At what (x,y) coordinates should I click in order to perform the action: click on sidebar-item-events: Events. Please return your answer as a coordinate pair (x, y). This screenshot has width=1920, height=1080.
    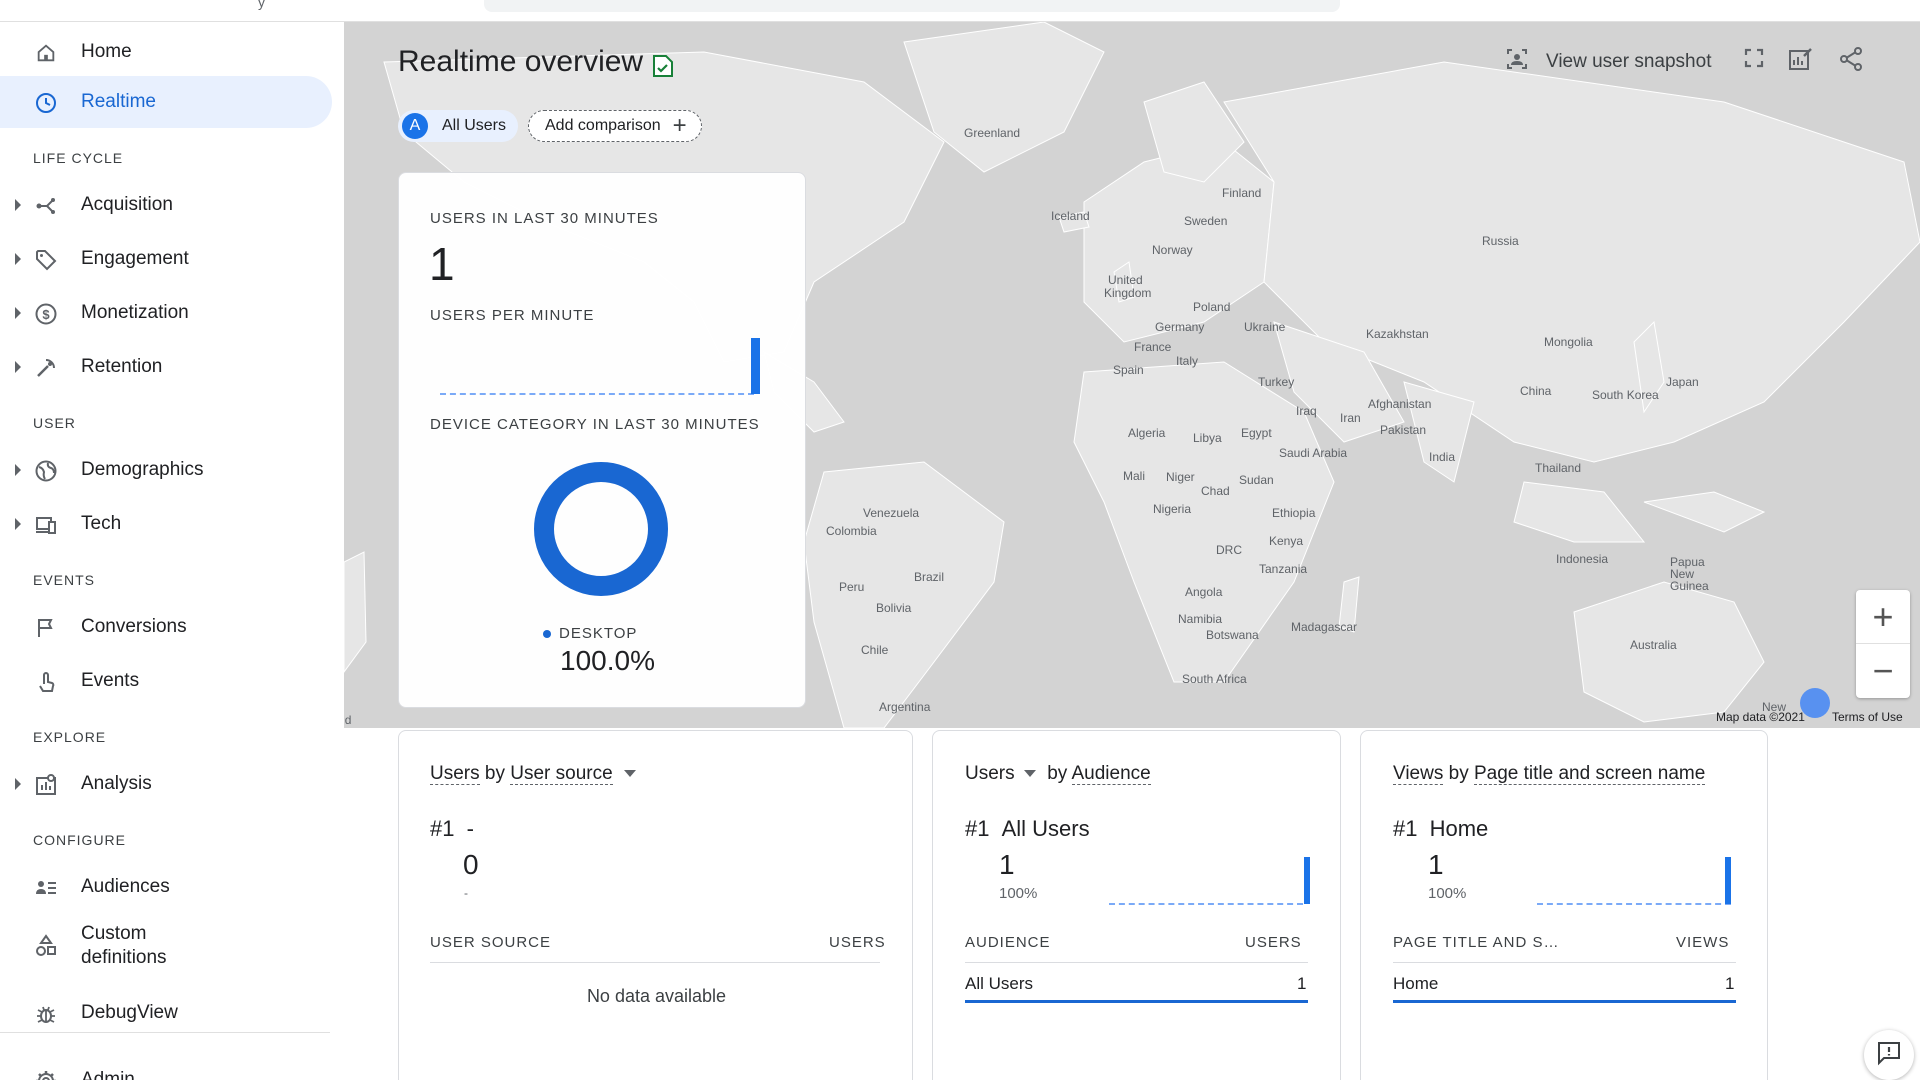
    Looking at the image, I should click on (166, 681).